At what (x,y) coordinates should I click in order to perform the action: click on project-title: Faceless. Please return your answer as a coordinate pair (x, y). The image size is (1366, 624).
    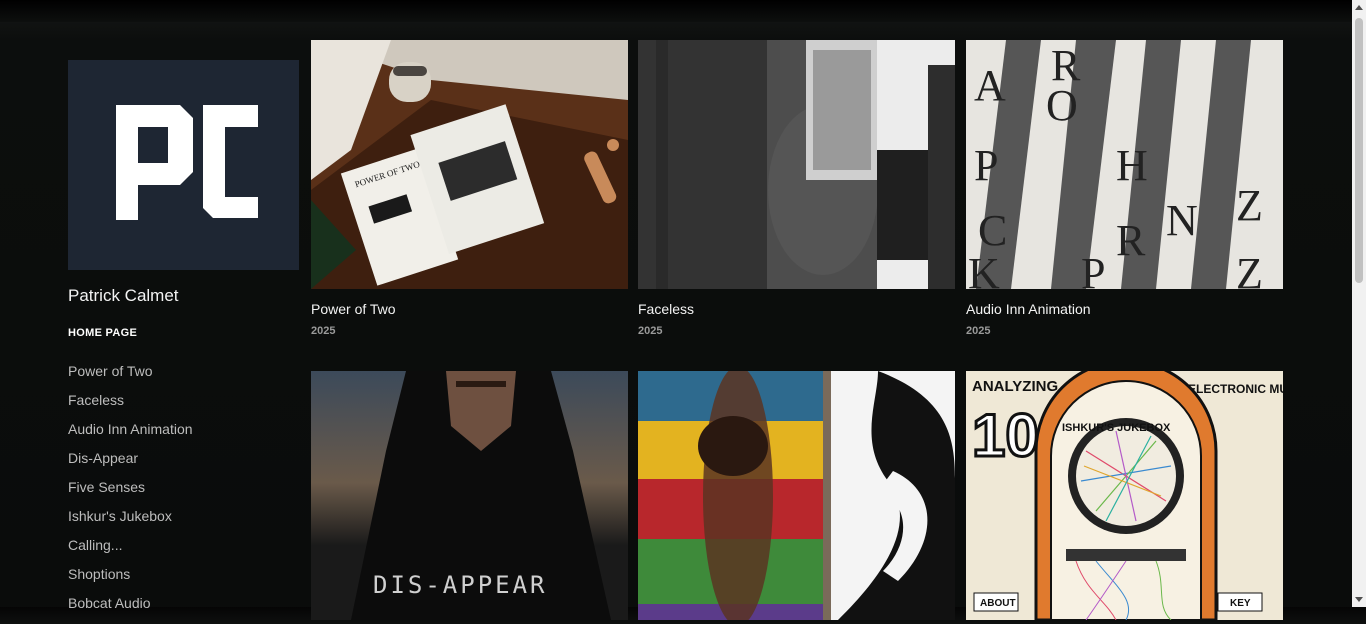
    Looking at the image, I should click on (796, 309).